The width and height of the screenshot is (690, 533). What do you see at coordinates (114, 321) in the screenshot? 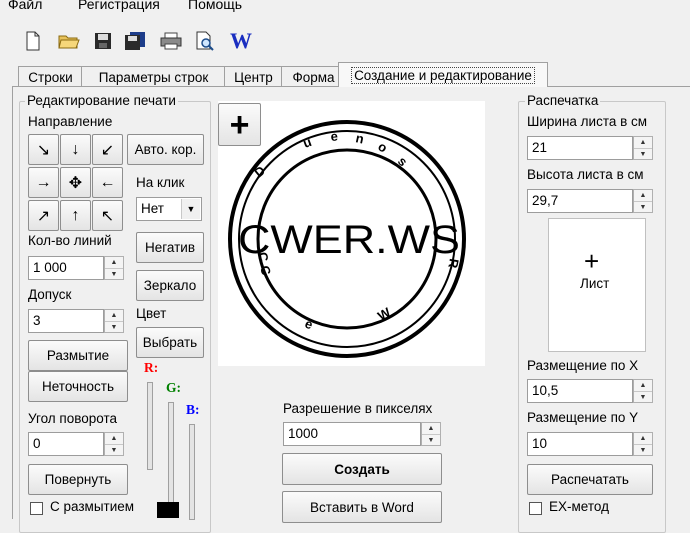
I see `tolerance-spinner: ▲ ▼` at bounding box center [114, 321].